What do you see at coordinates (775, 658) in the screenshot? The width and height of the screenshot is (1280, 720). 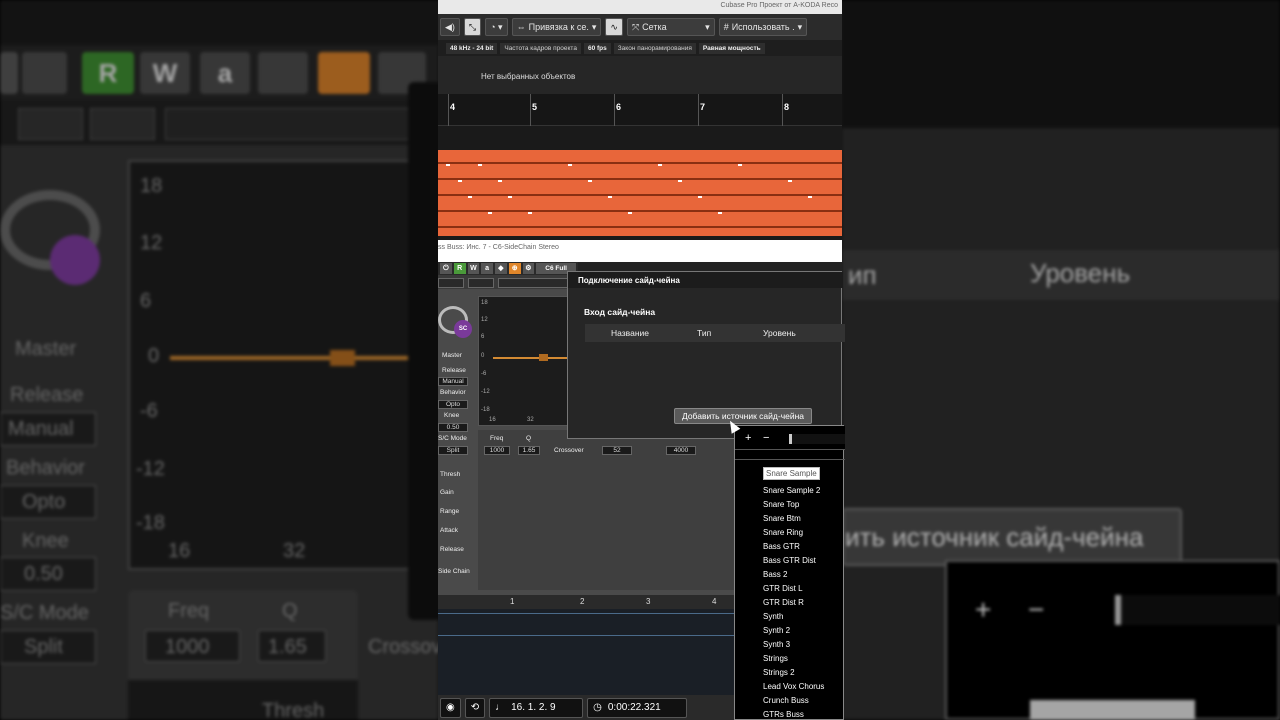 I see `list-item: Strings` at bounding box center [775, 658].